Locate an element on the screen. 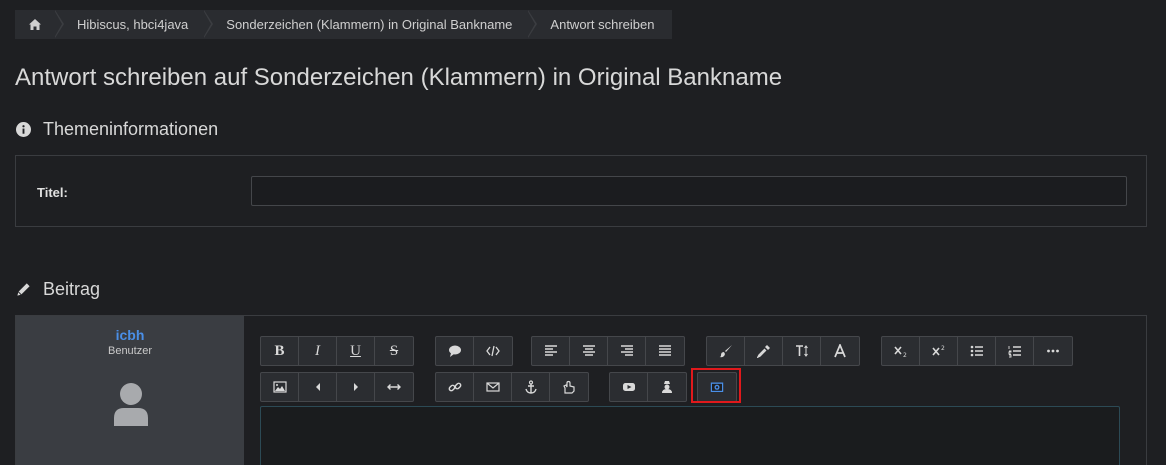 The height and width of the screenshot is (465, 1166). quote-button is located at coordinates (455, 351).